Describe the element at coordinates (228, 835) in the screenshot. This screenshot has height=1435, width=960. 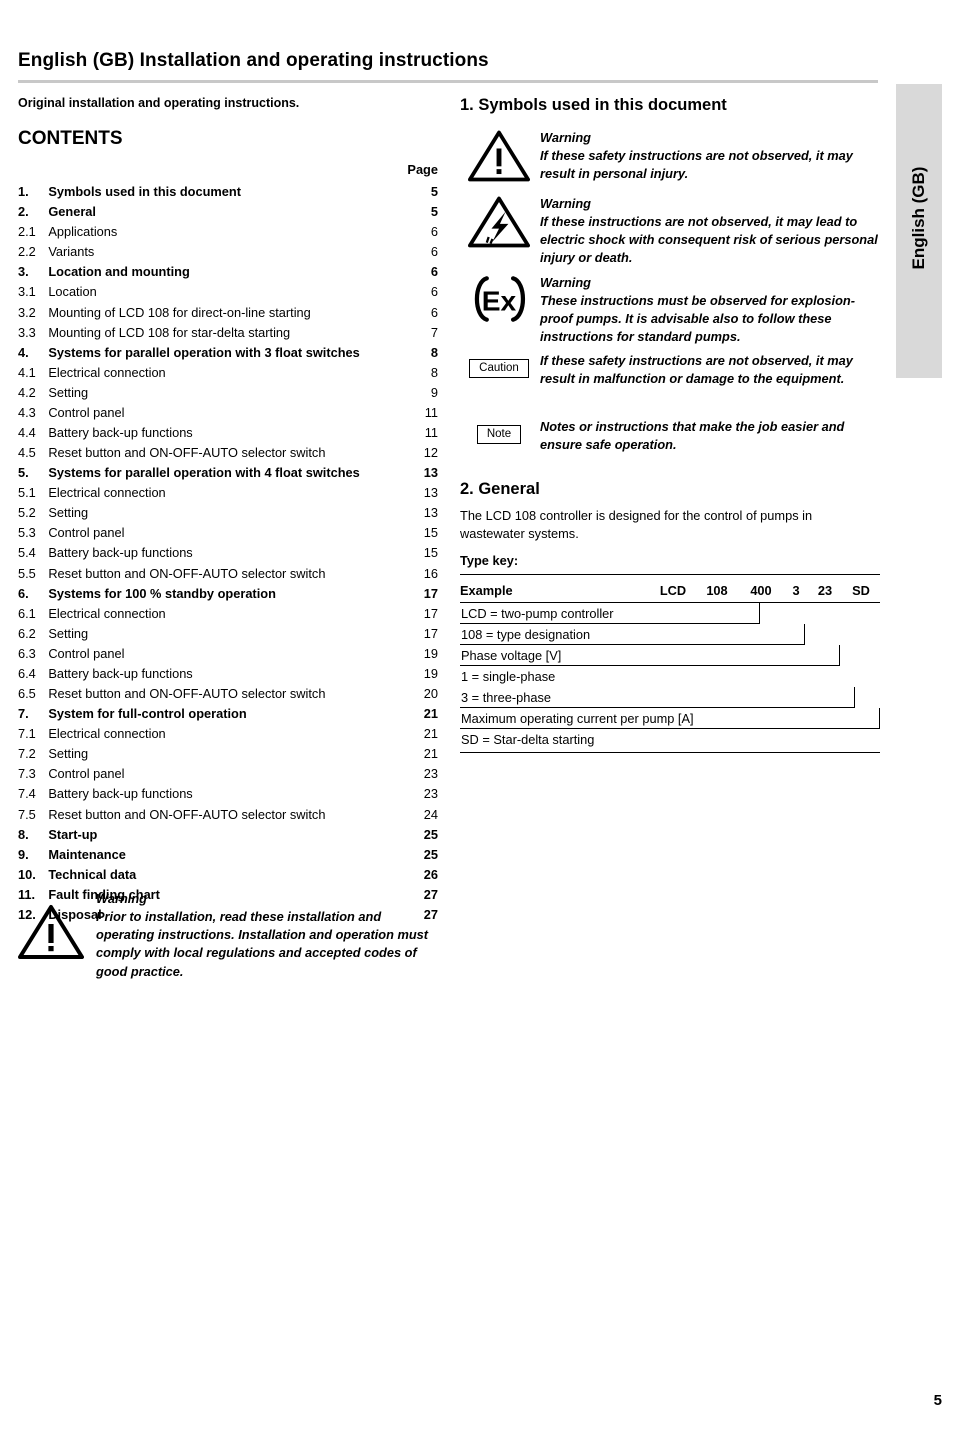
I see `toc-row: 8. Start-up 25` at that location.